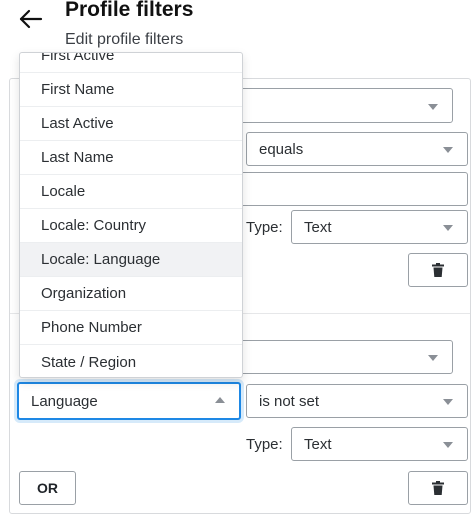 This screenshot has width=474, height=516. What do you see at coordinates (131, 90) in the screenshot?
I see `menu-item-first-name: First Name` at bounding box center [131, 90].